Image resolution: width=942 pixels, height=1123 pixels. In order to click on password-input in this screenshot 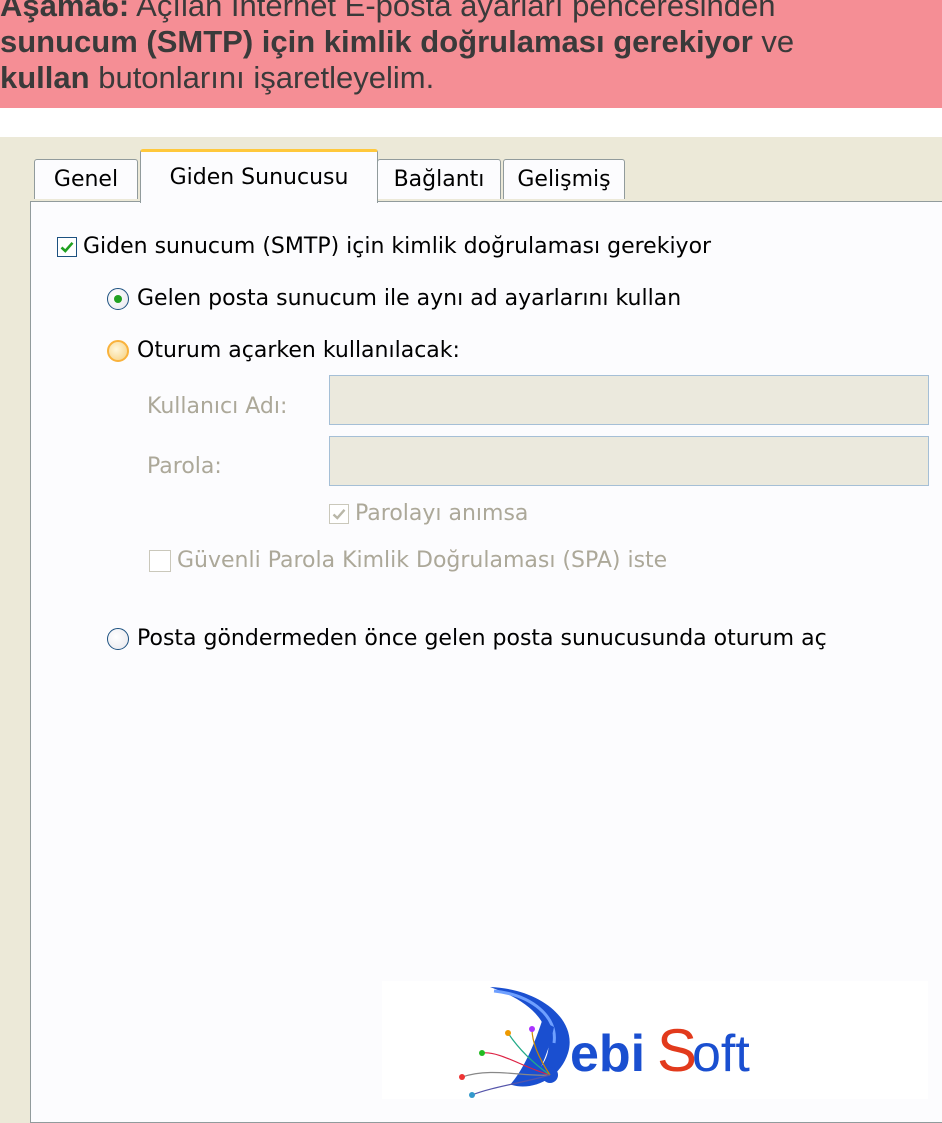, I will do `click(629, 461)`.